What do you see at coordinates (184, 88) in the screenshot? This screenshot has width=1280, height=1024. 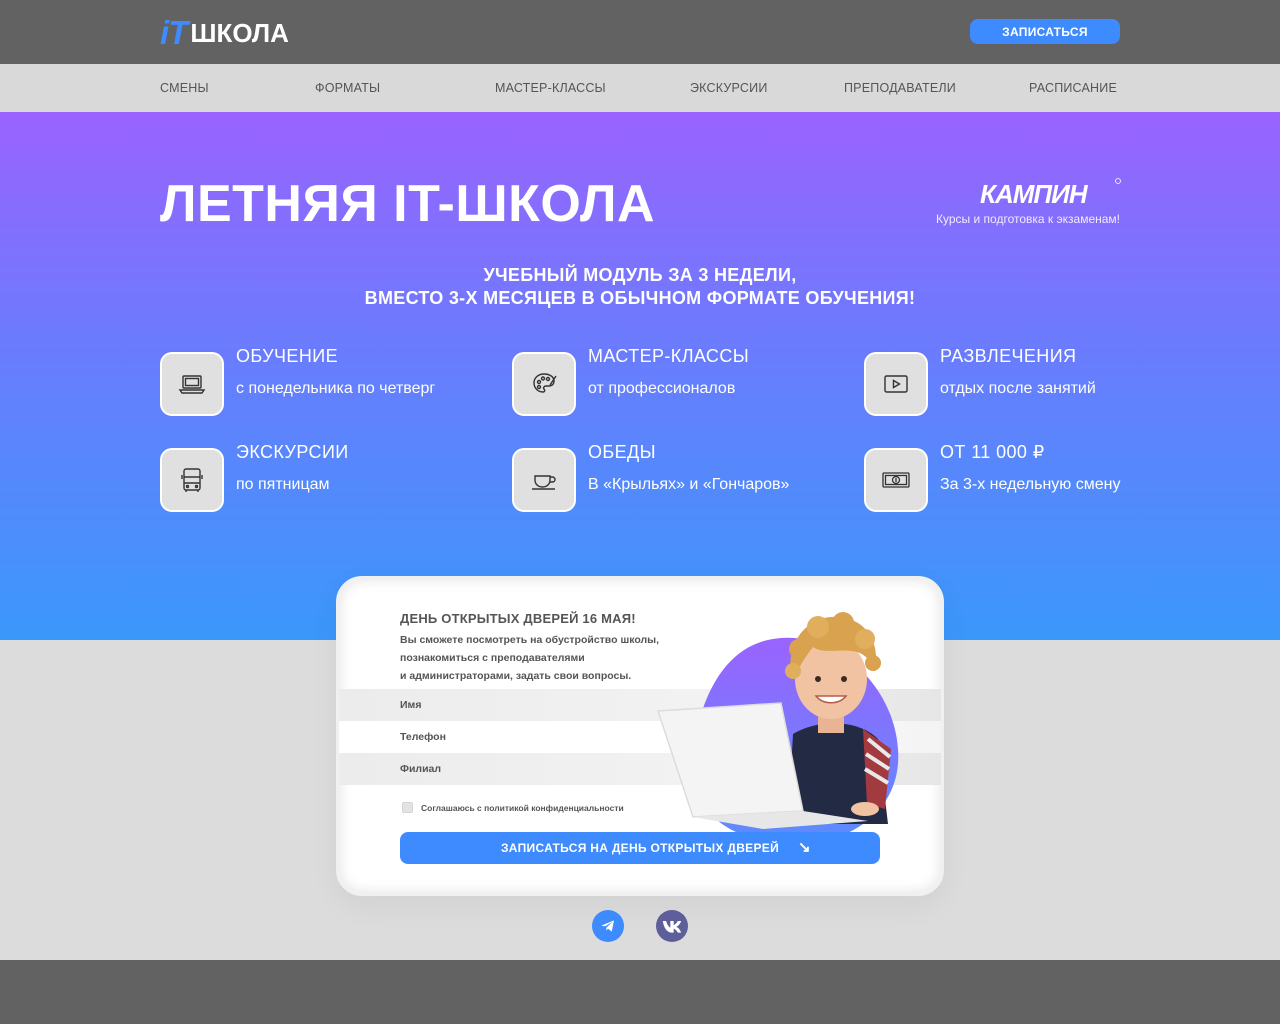 I see `nav-item-shifts: СМЕНЫ` at bounding box center [184, 88].